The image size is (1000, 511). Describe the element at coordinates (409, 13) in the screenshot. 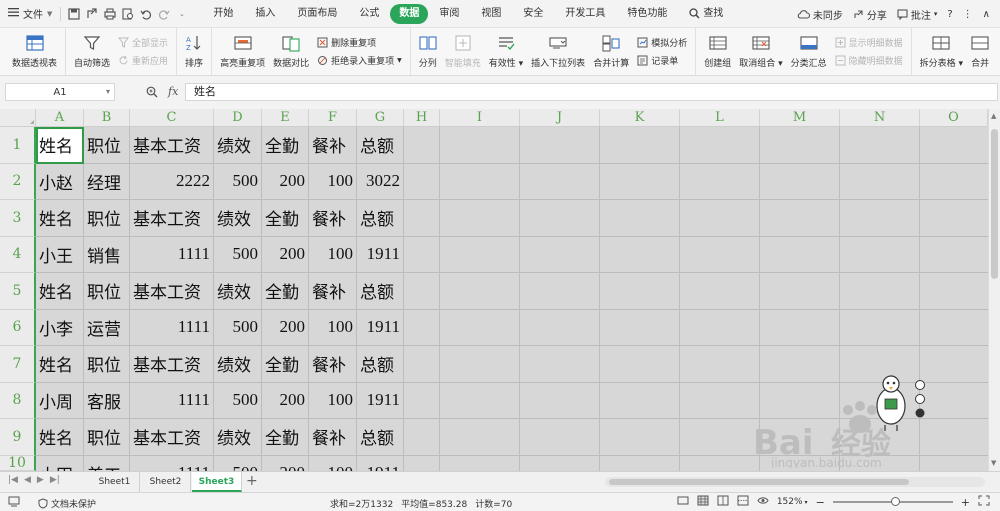

I see `tab-data: 数据` at that location.